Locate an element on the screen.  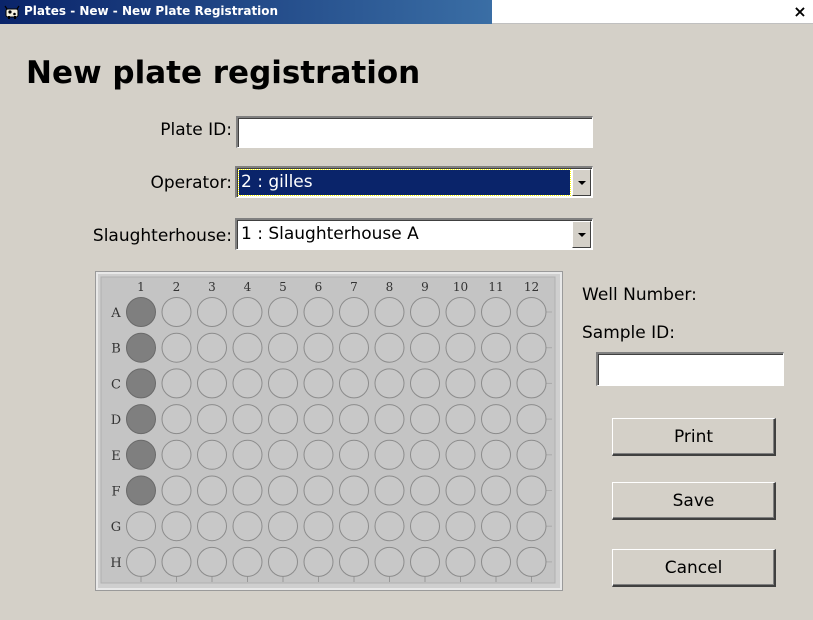
well-A3 is located at coordinates (212, 312).